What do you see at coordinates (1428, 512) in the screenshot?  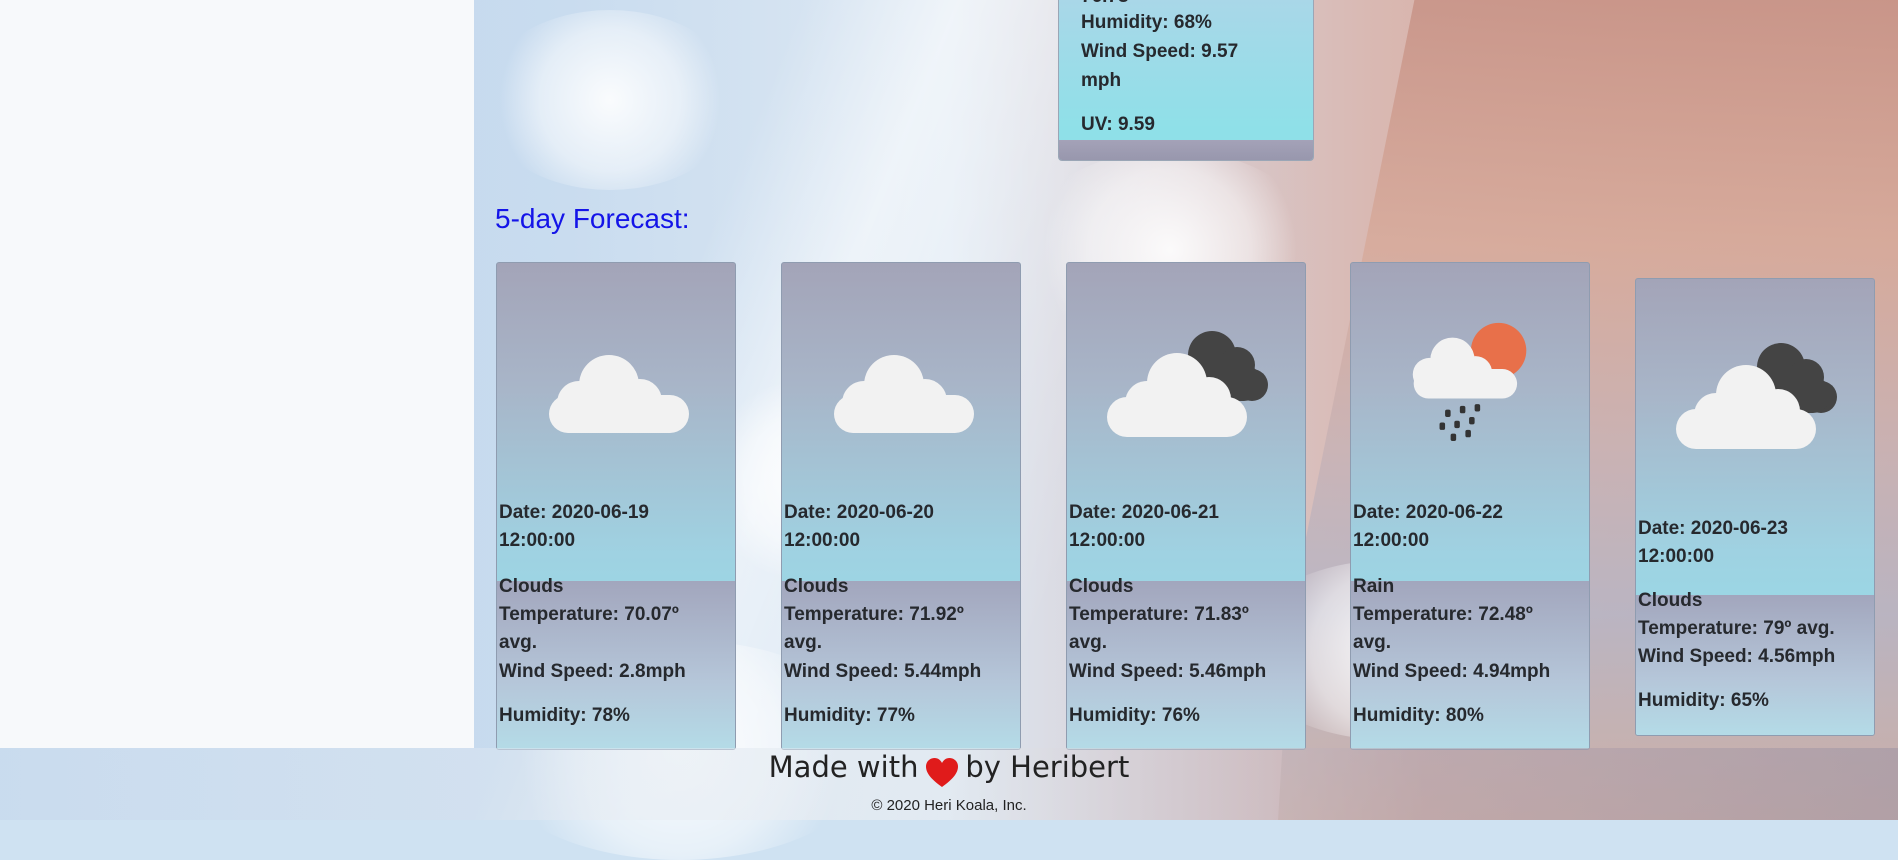 I see `forecast-date: Date: 2020-06-22` at bounding box center [1428, 512].